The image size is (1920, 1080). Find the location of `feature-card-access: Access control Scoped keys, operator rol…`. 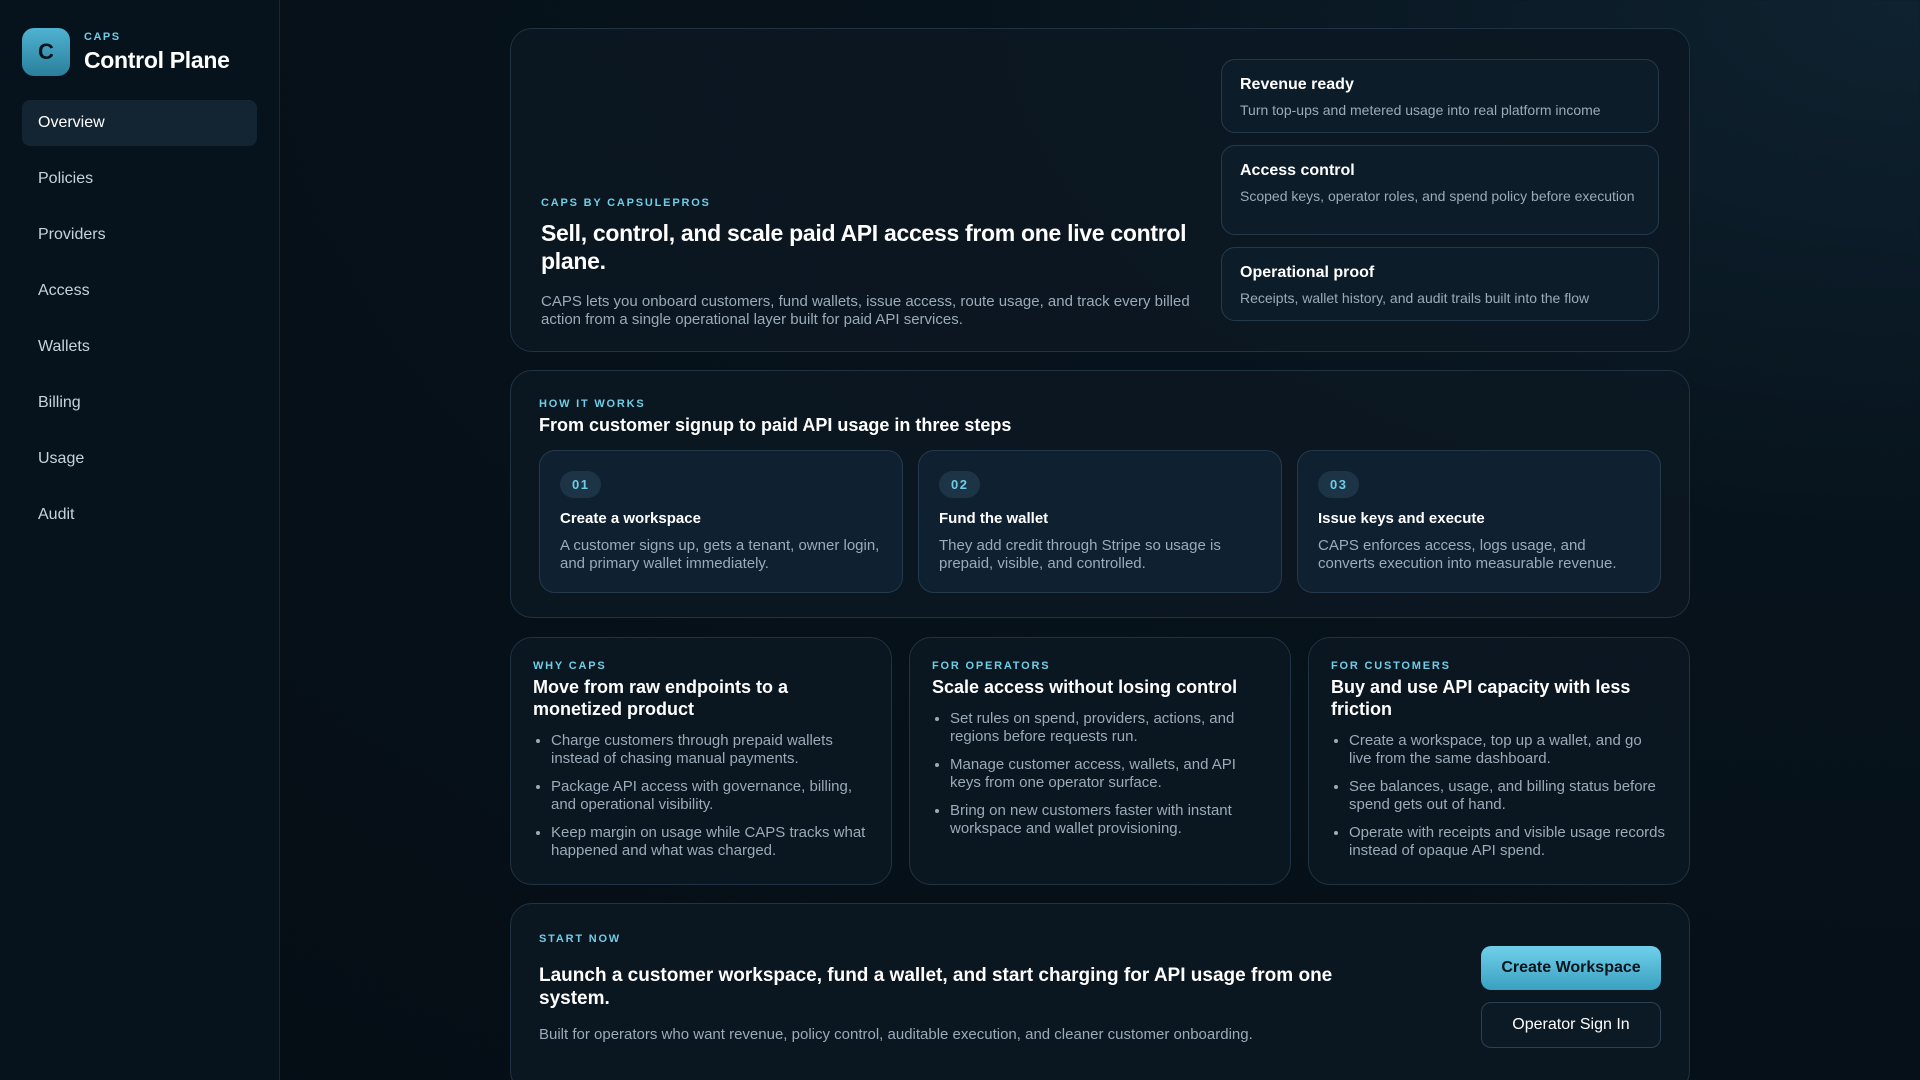

feature-card-access: Access control Scoped keys, operator rol… is located at coordinates (1440, 190).